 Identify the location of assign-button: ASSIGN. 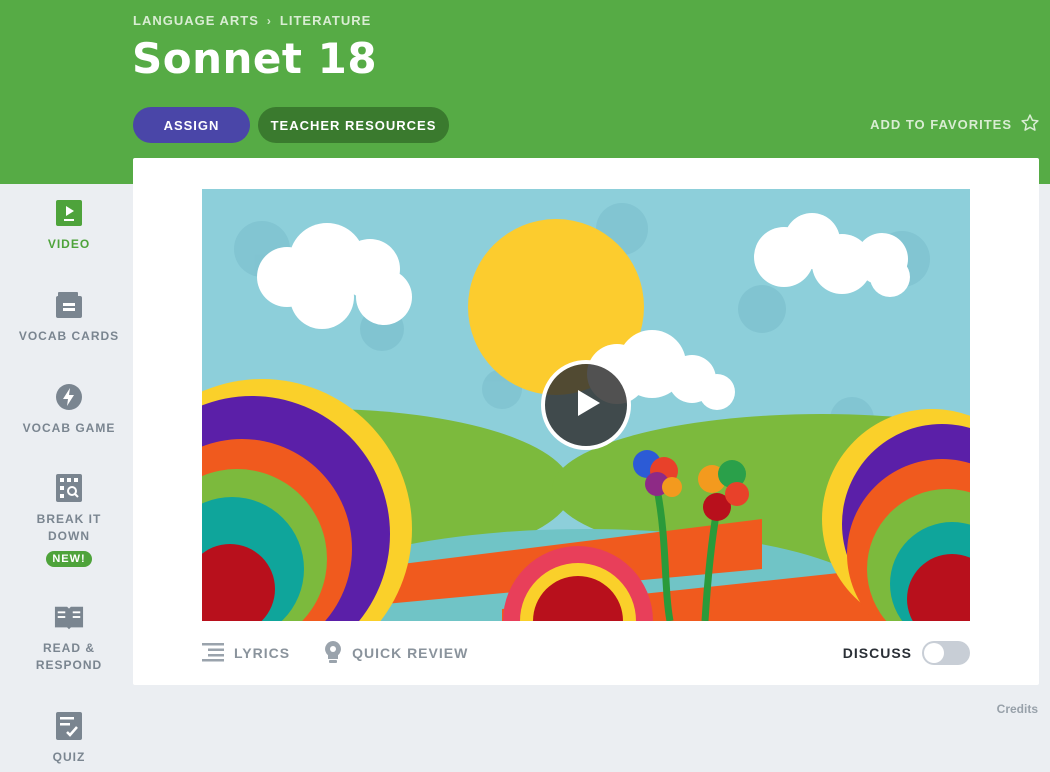
(191, 125).